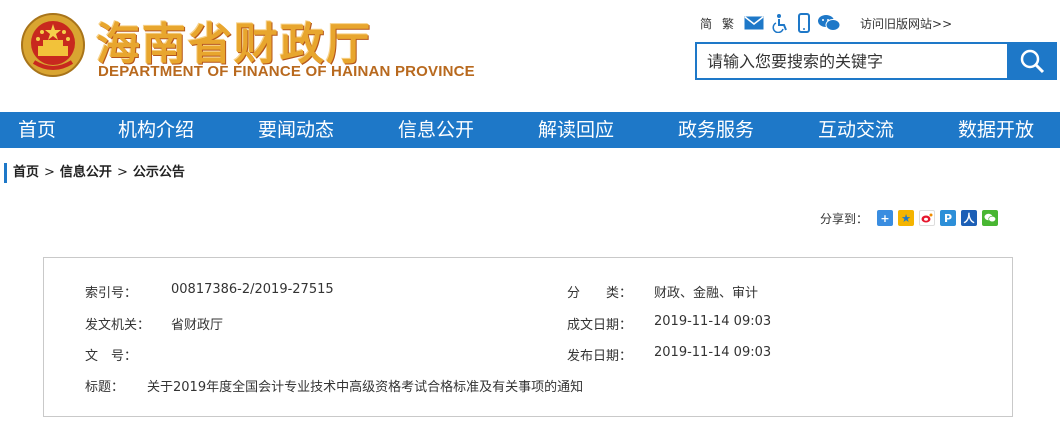 The image size is (1060, 430). I want to click on tencent-icon: P, so click(948, 218).